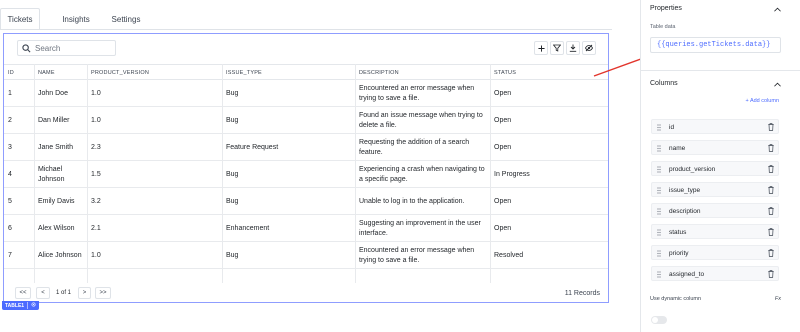 This screenshot has width=800, height=332. What do you see at coordinates (54, 120) in the screenshot?
I see `cell-name: Dan Miller` at bounding box center [54, 120].